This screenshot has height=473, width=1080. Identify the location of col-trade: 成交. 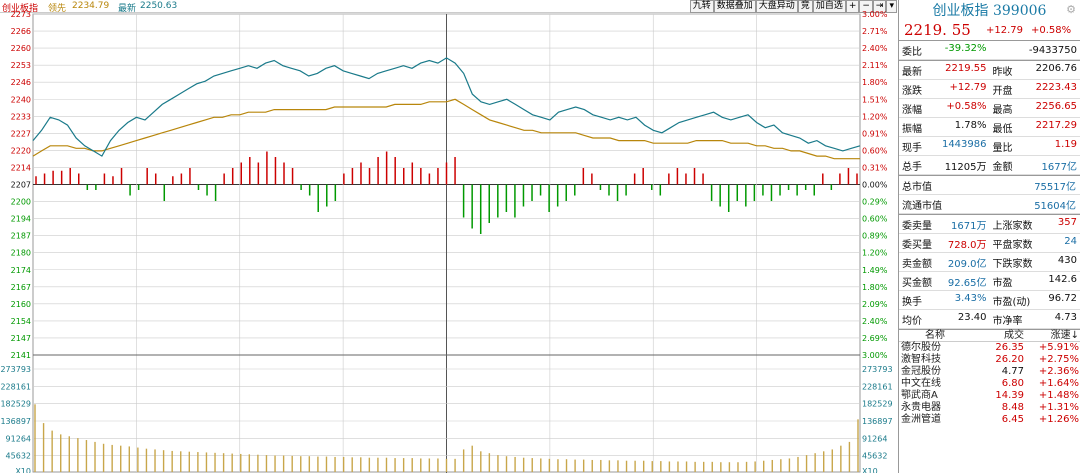
(996, 335).